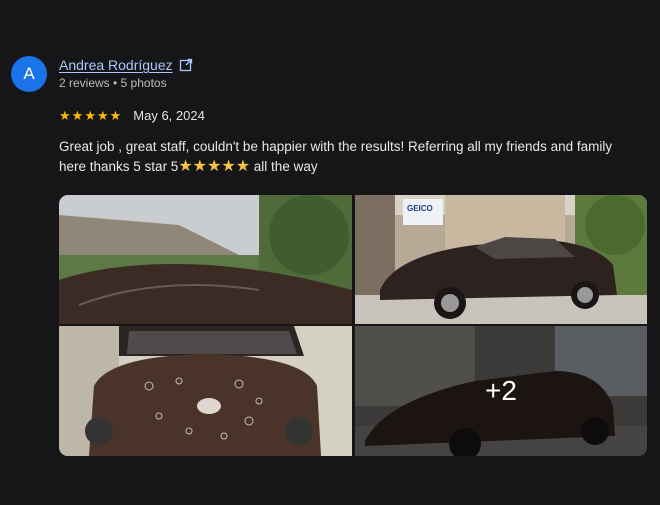 The width and height of the screenshot is (660, 505). Describe the element at coordinates (169, 115) in the screenshot. I see `review-date: May 6, 2024` at that location.